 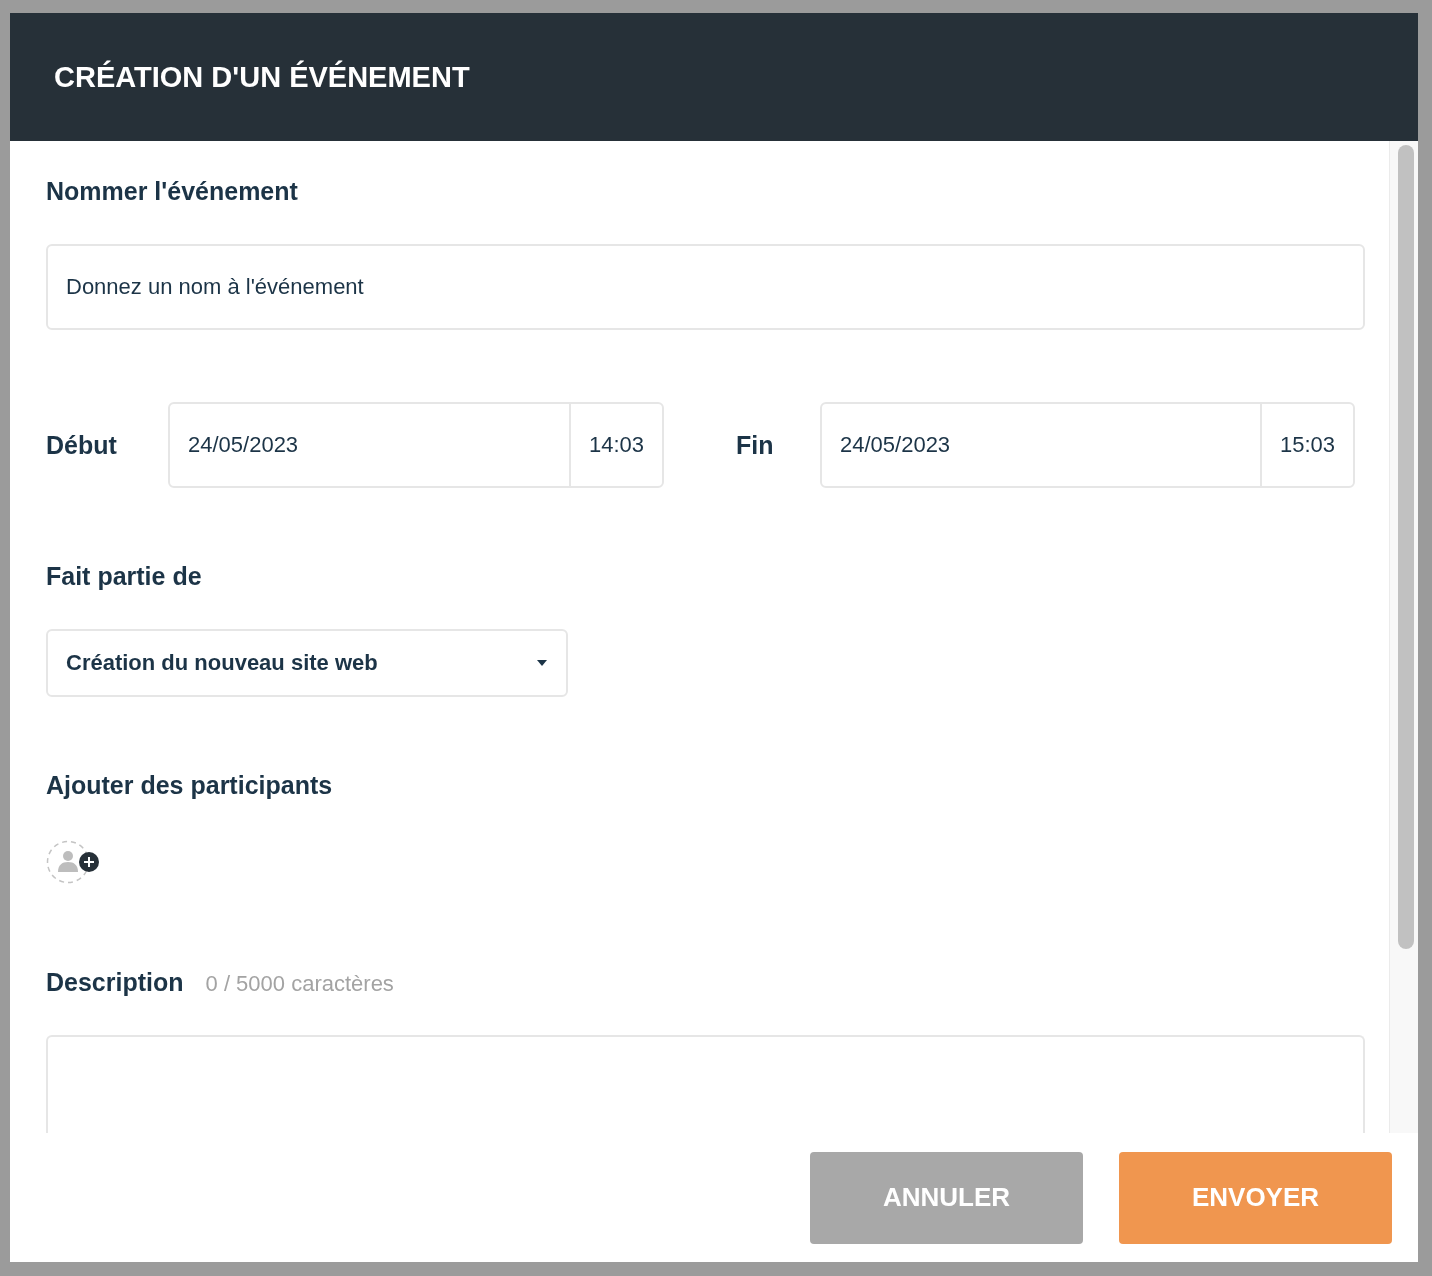 What do you see at coordinates (755, 445) in the screenshot?
I see `end-label: Fin` at bounding box center [755, 445].